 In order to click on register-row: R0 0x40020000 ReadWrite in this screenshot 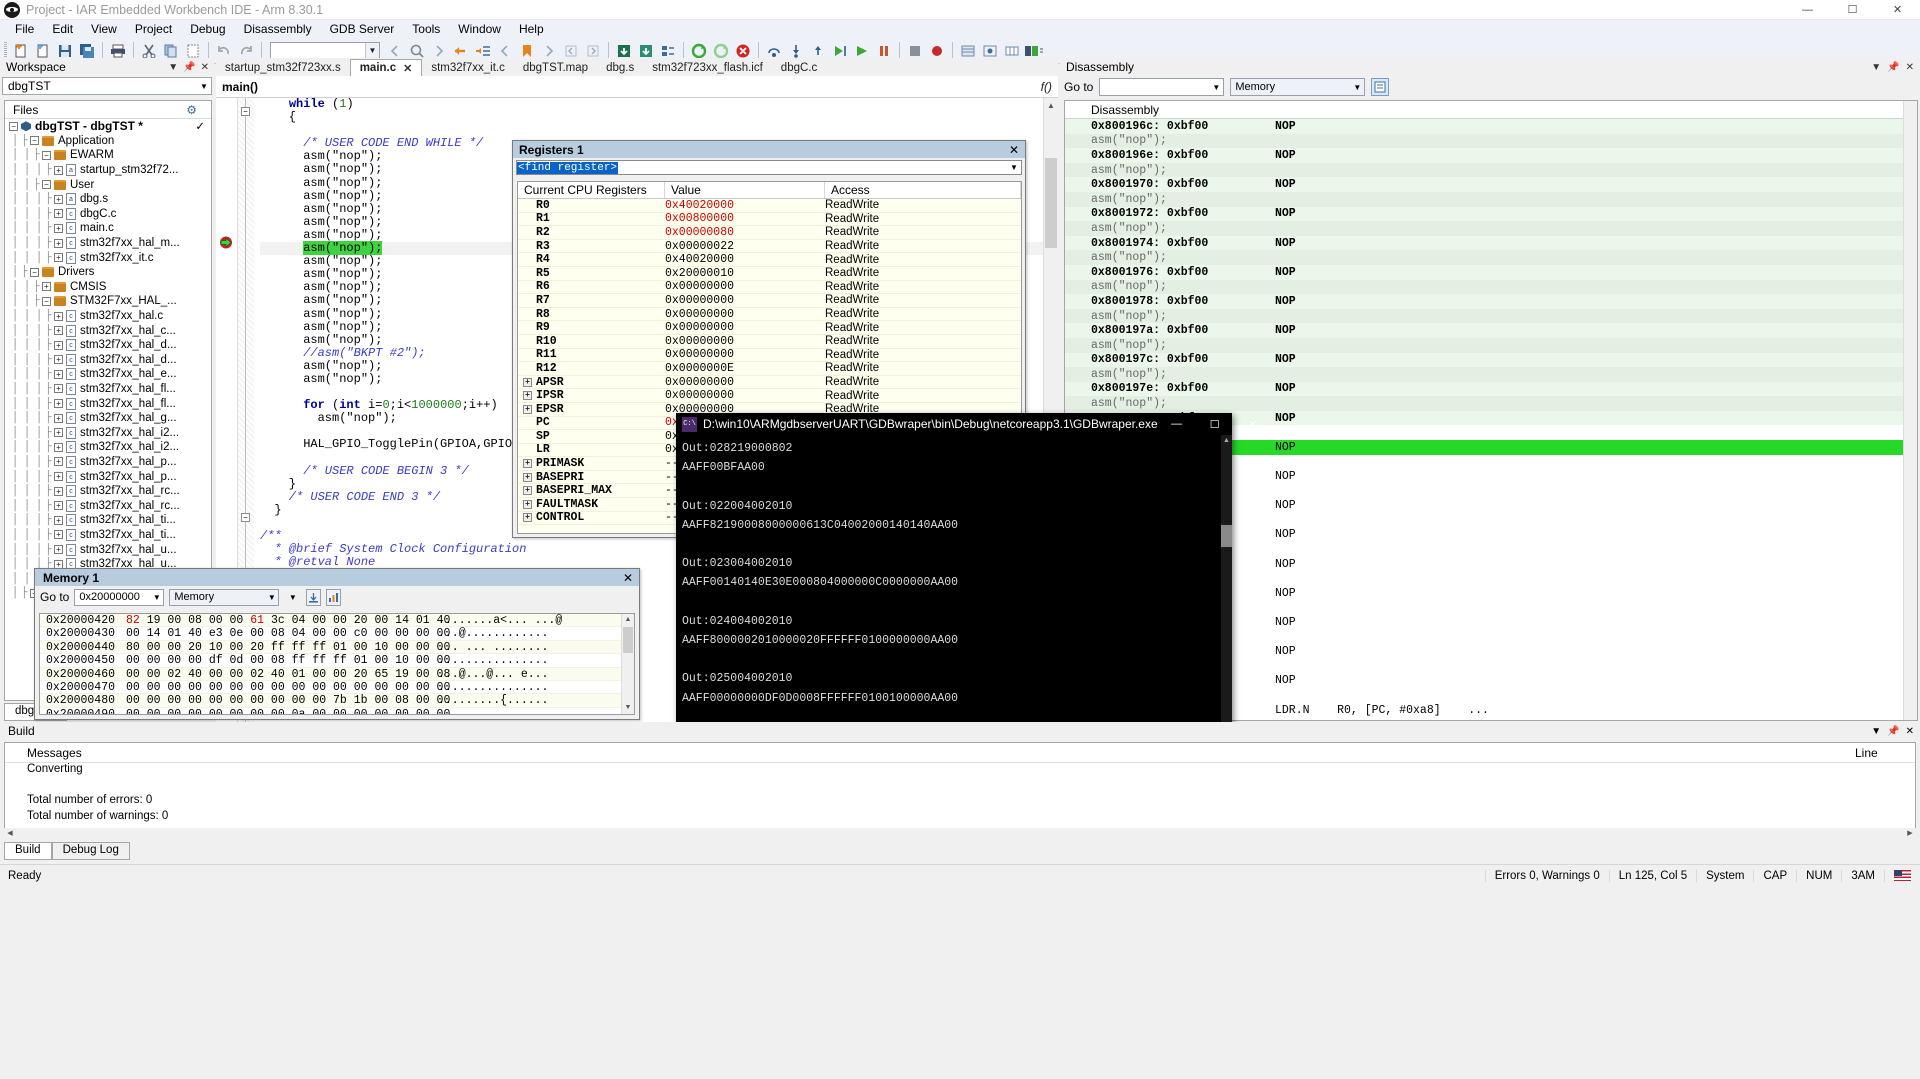, I will do `click(769, 206)`.